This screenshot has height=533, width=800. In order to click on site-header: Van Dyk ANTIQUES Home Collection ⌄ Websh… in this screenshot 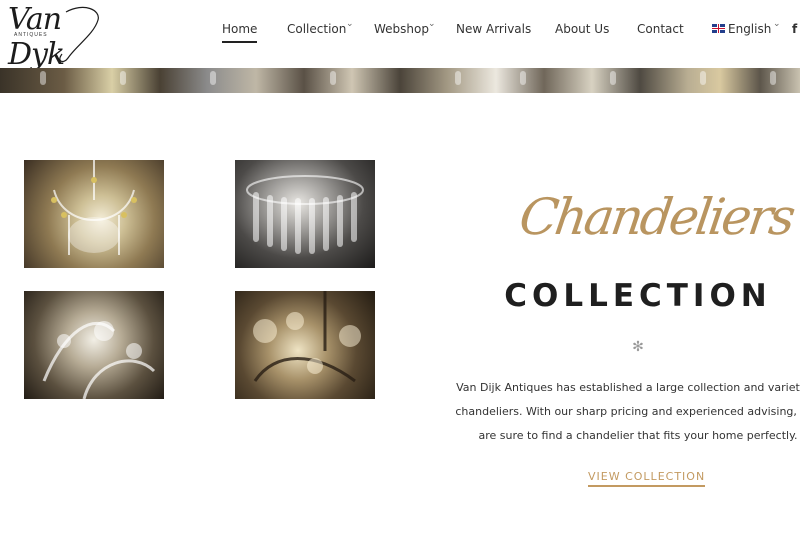, I will do `click(400, 36)`.